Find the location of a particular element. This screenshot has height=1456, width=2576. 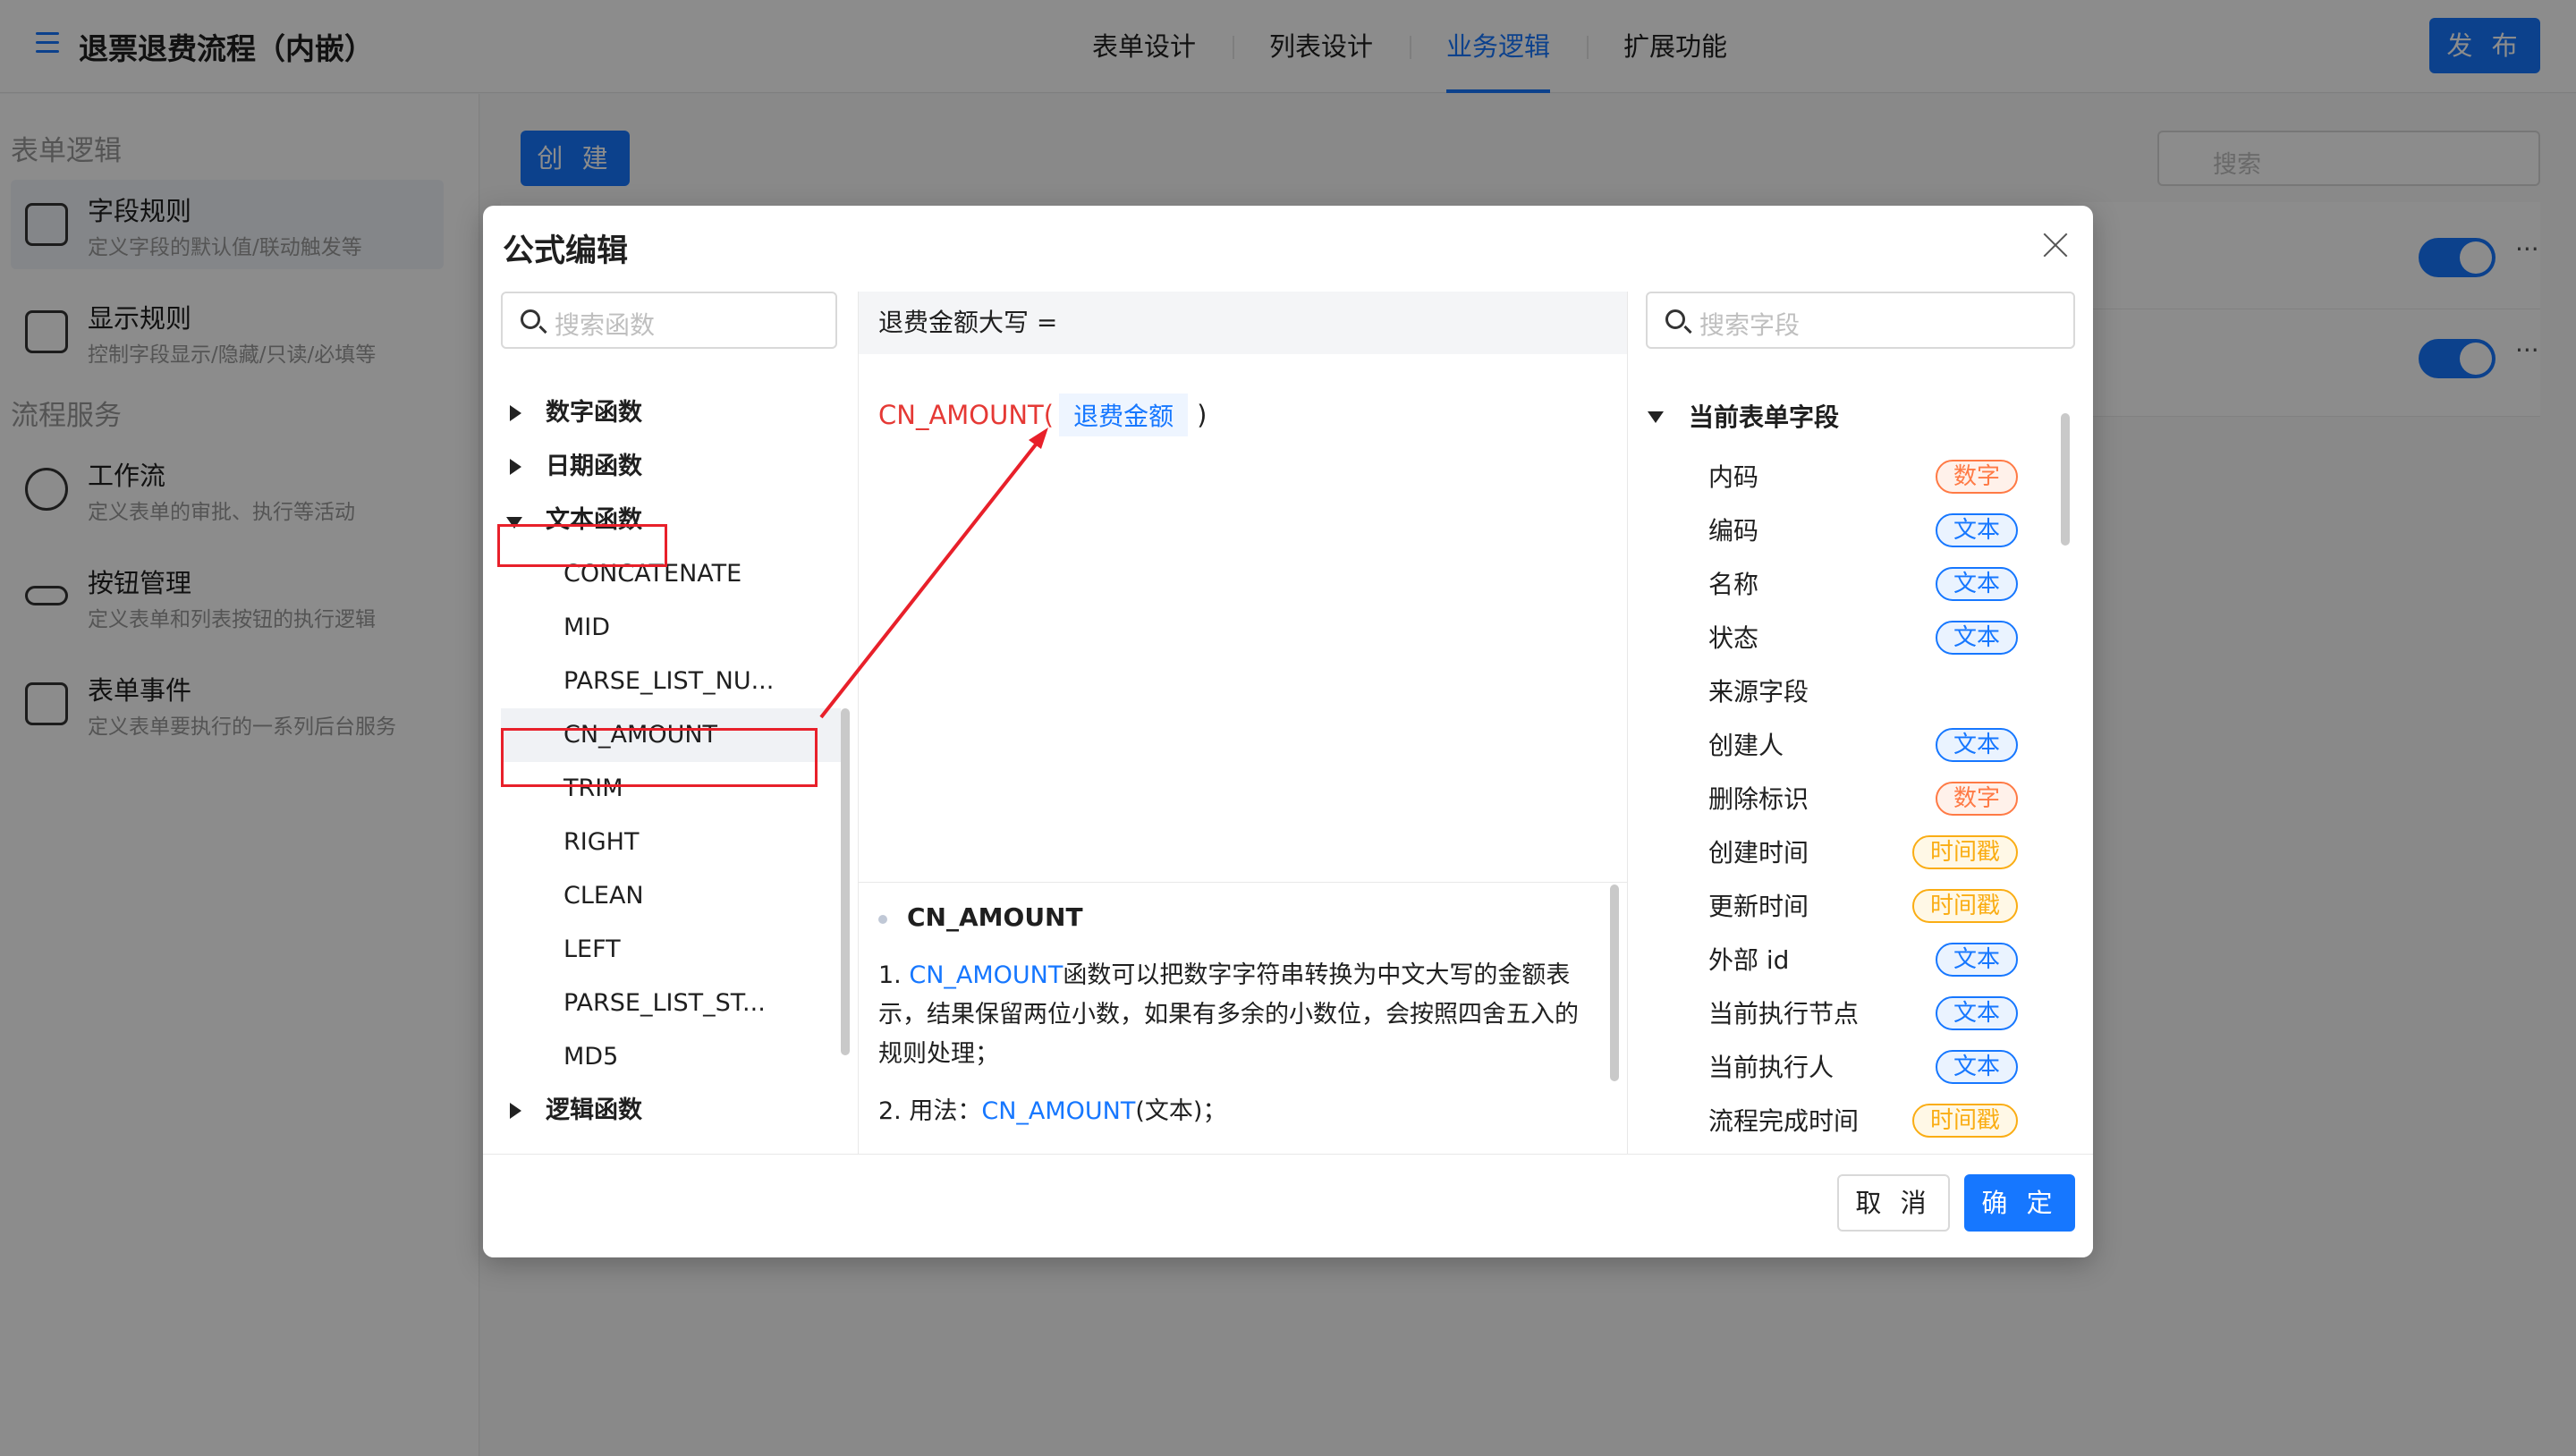

desc-prefix: 2. 用法： is located at coordinates (930, 1111).